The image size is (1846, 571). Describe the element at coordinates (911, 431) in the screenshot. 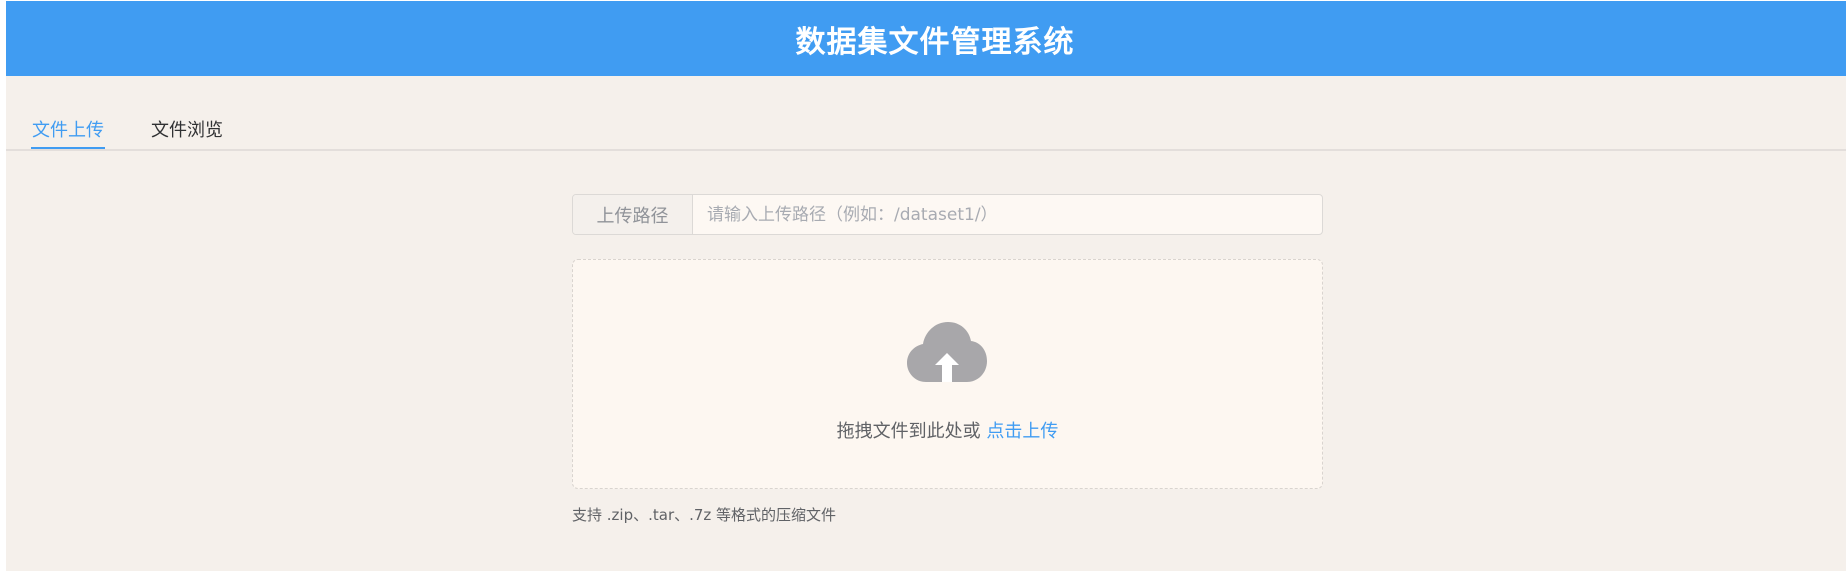

I see `dropzone-instruction: 拖拽文件到此处或` at that location.